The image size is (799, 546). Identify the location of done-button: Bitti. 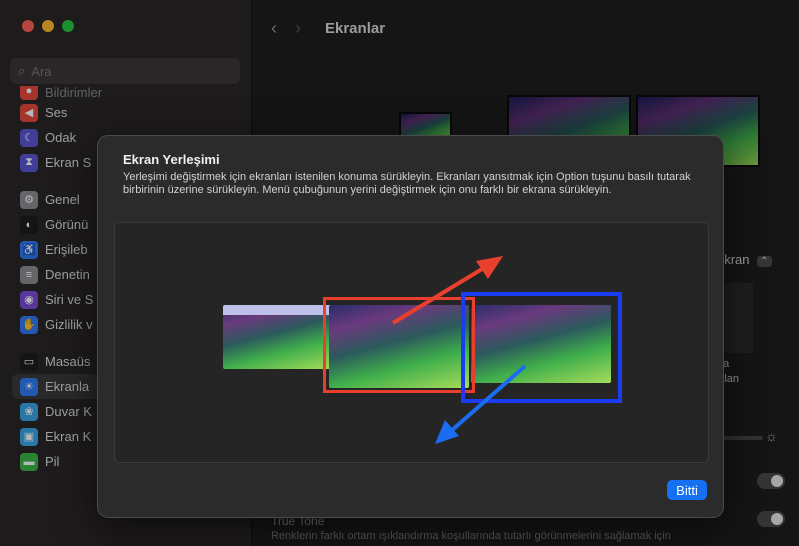
(687, 490).